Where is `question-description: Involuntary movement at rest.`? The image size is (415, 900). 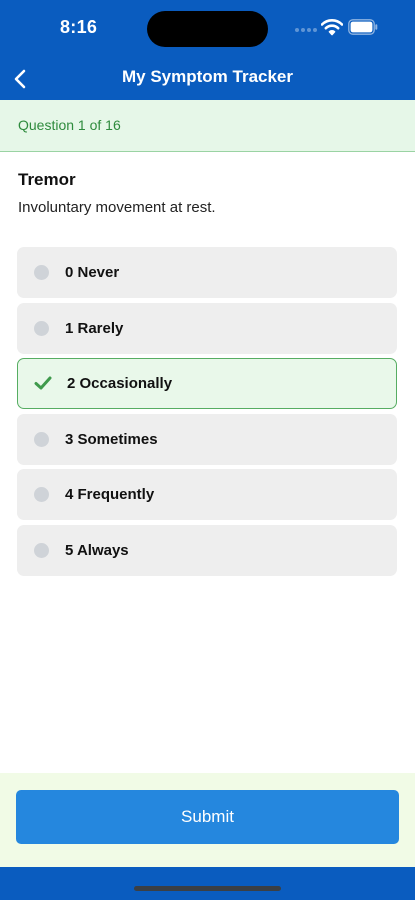 question-description: Involuntary movement at rest. is located at coordinates (117, 207).